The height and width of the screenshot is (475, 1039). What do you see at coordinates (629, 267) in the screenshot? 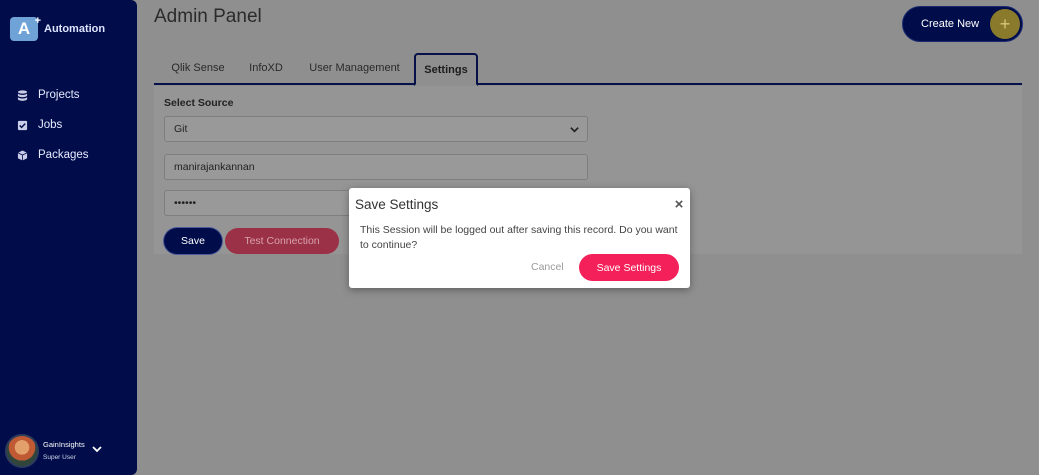
I see `save-settings-button: Save Settings` at bounding box center [629, 267].